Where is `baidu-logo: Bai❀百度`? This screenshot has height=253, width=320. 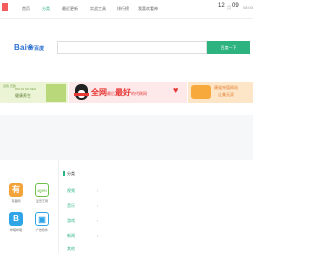 baidu-logo: Bai❀百度 is located at coordinates (29, 47).